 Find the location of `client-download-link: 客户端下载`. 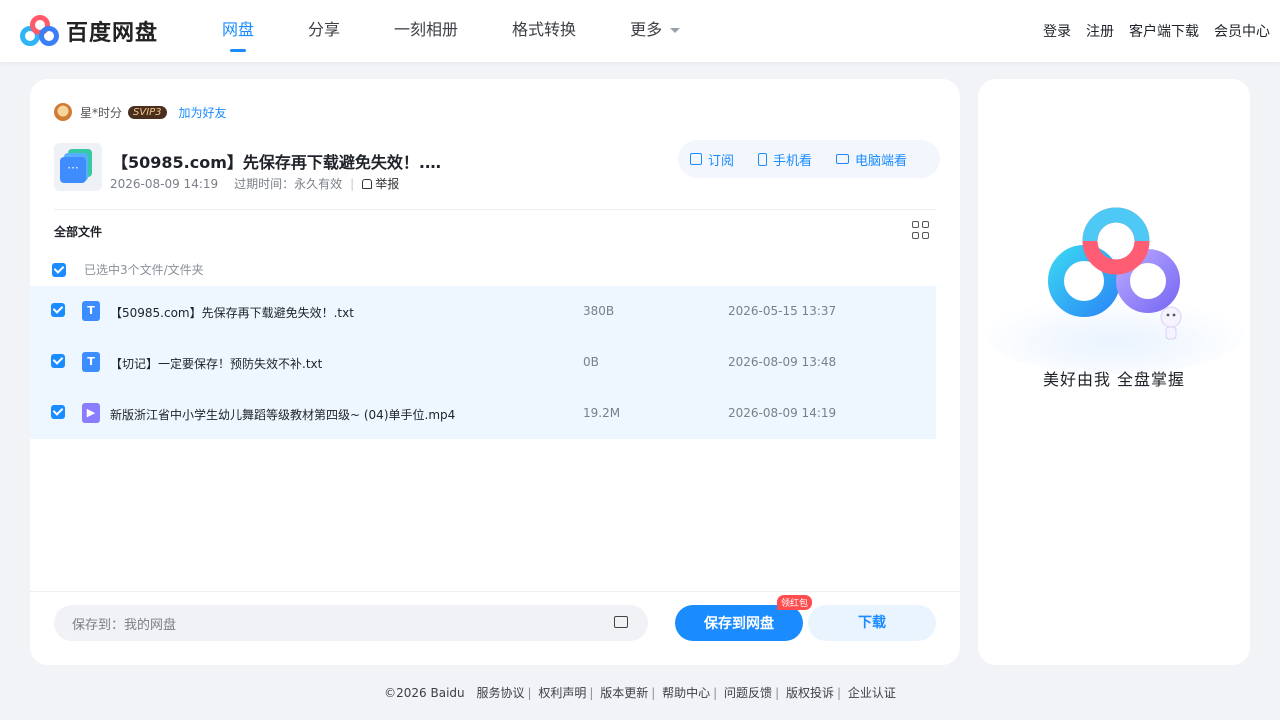

client-download-link: 客户端下载 is located at coordinates (1164, 31).